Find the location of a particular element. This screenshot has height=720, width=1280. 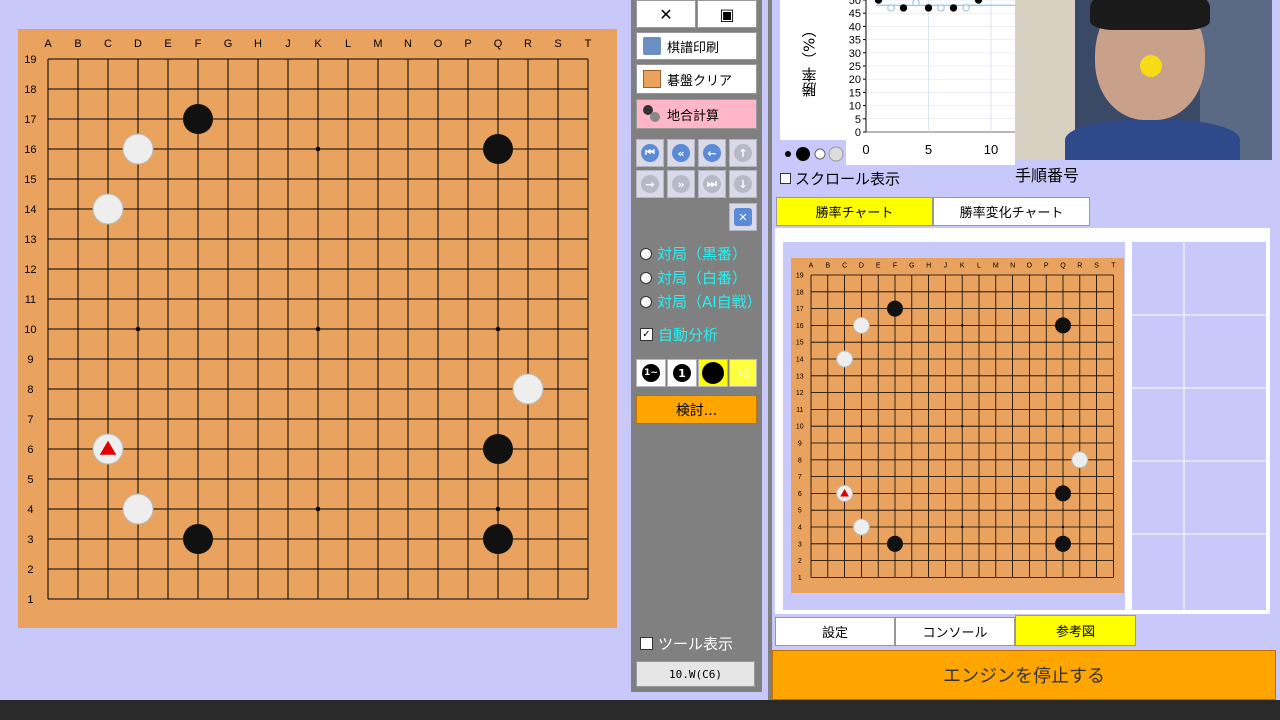

up-button: ↑ is located at coordinates (743, 153).